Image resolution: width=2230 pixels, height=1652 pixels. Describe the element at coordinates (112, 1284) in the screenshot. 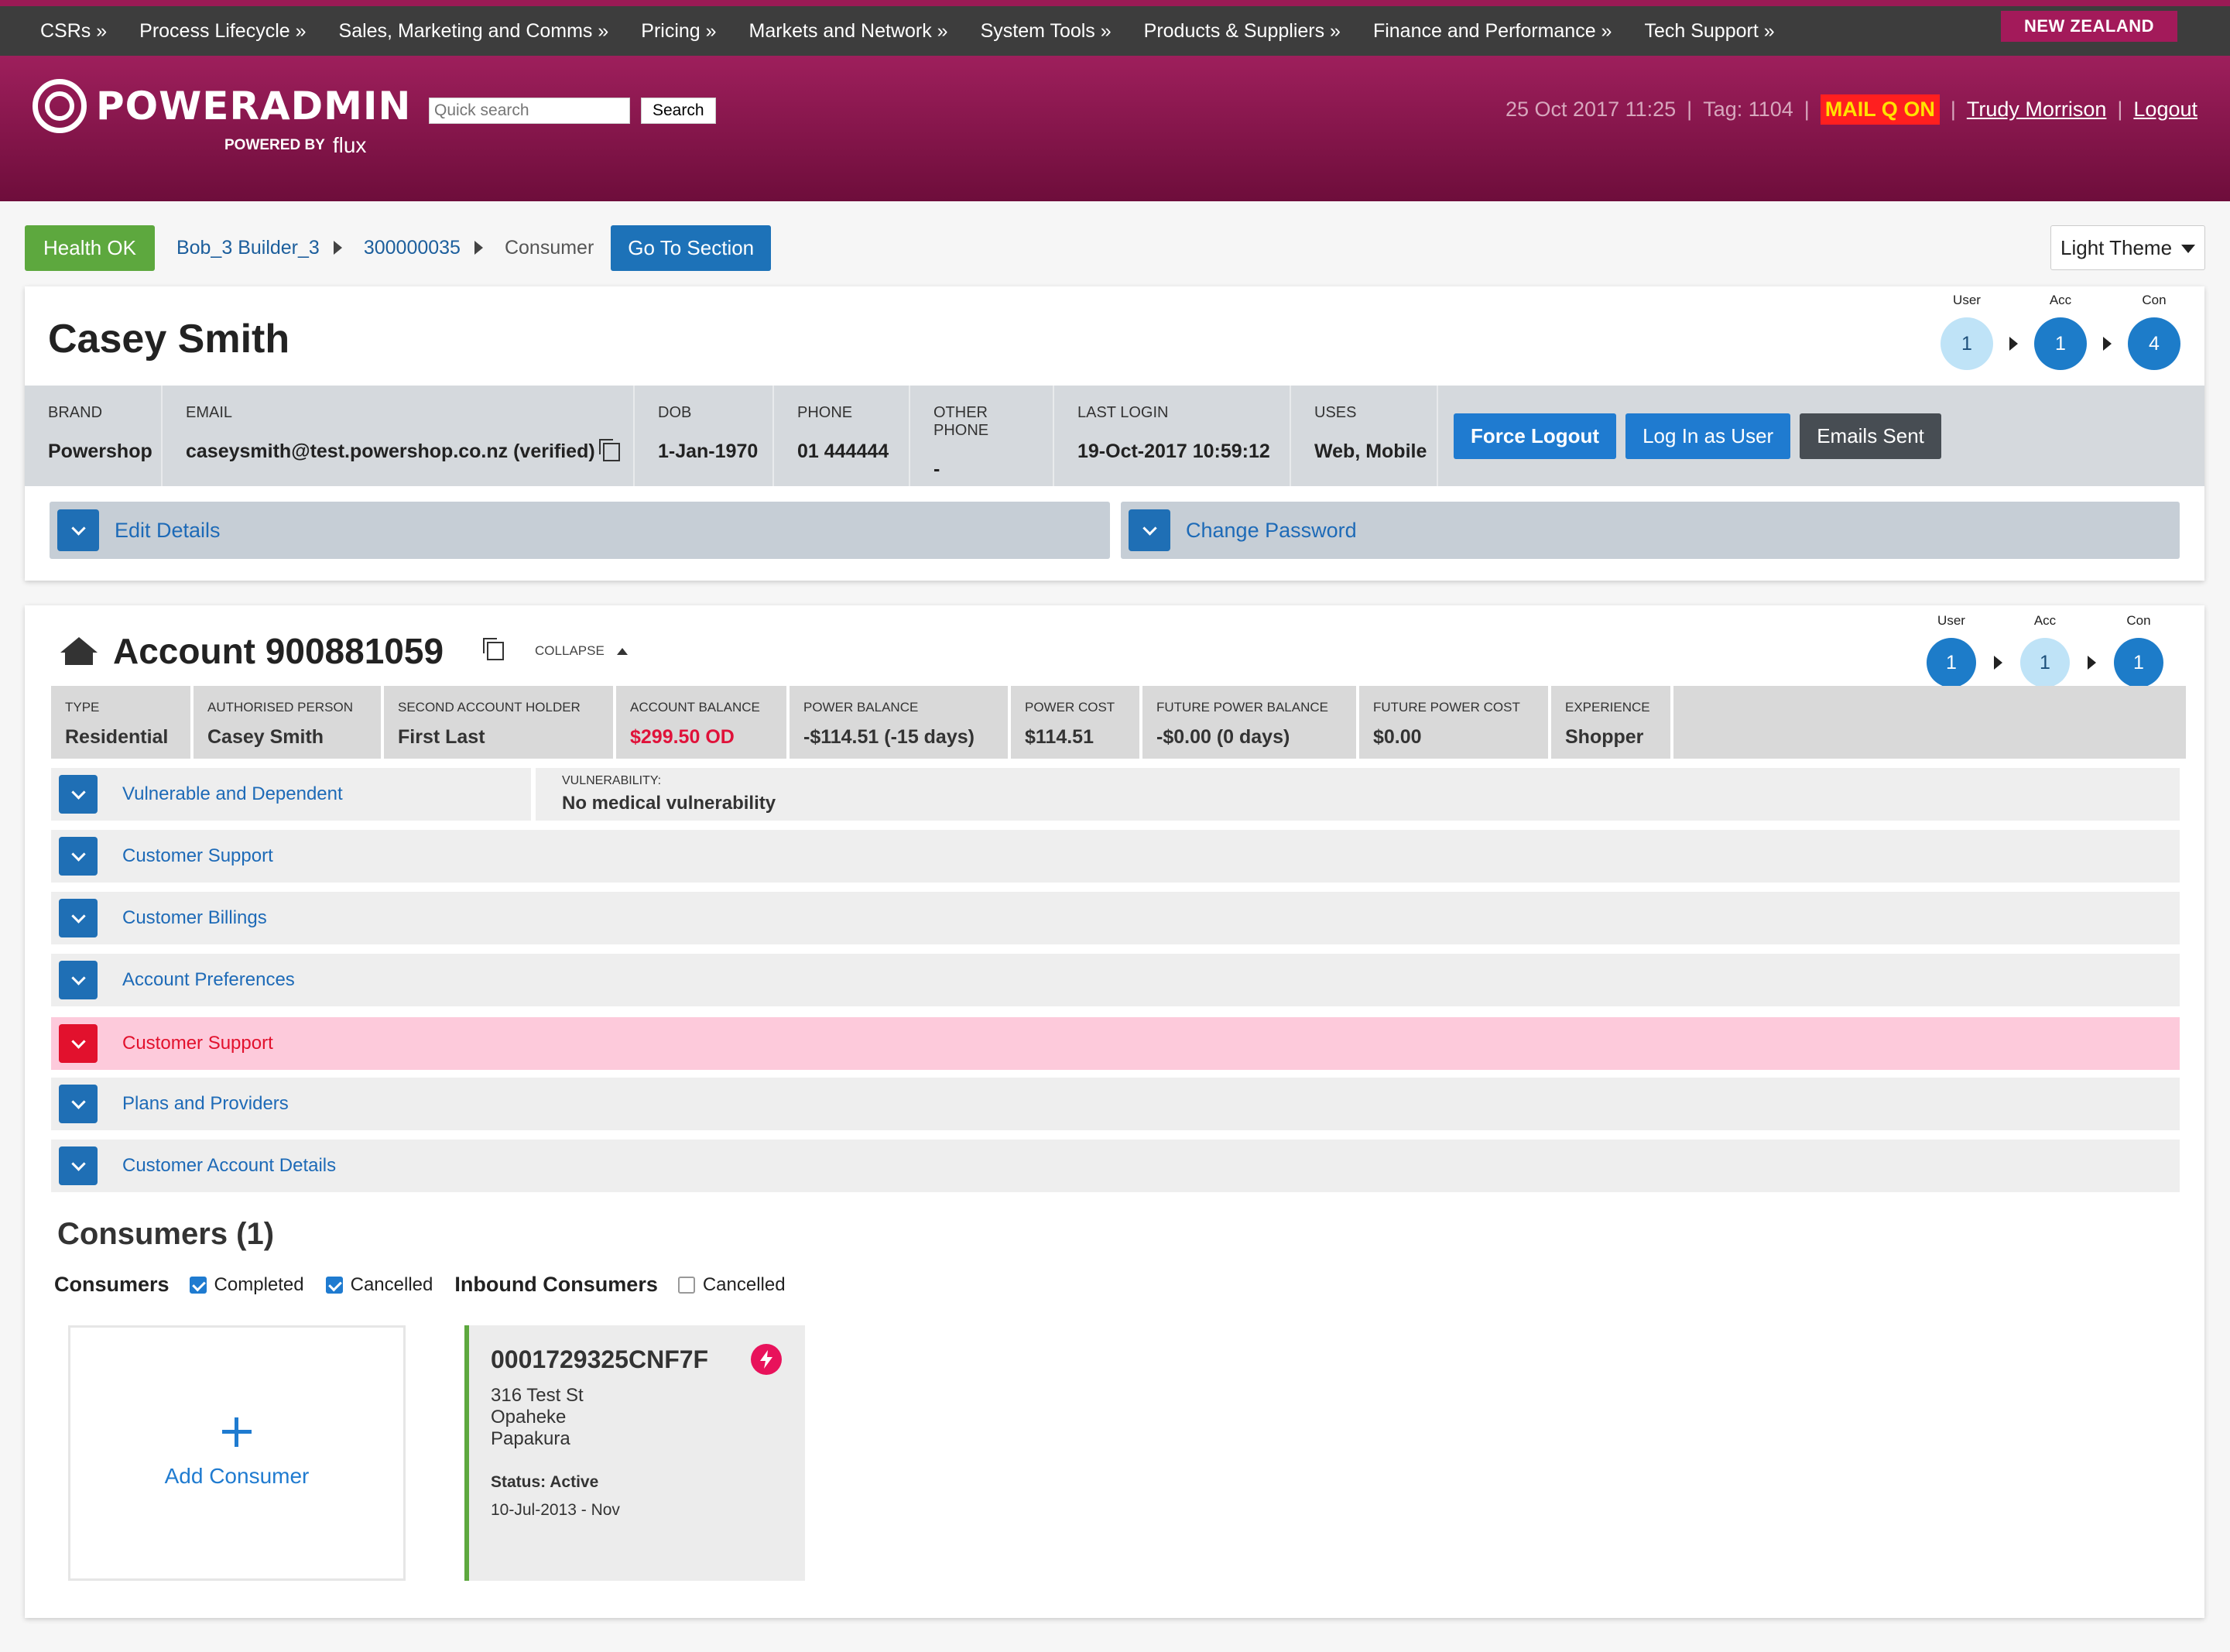

I see `consumers-group-label: Consumers` at that location.